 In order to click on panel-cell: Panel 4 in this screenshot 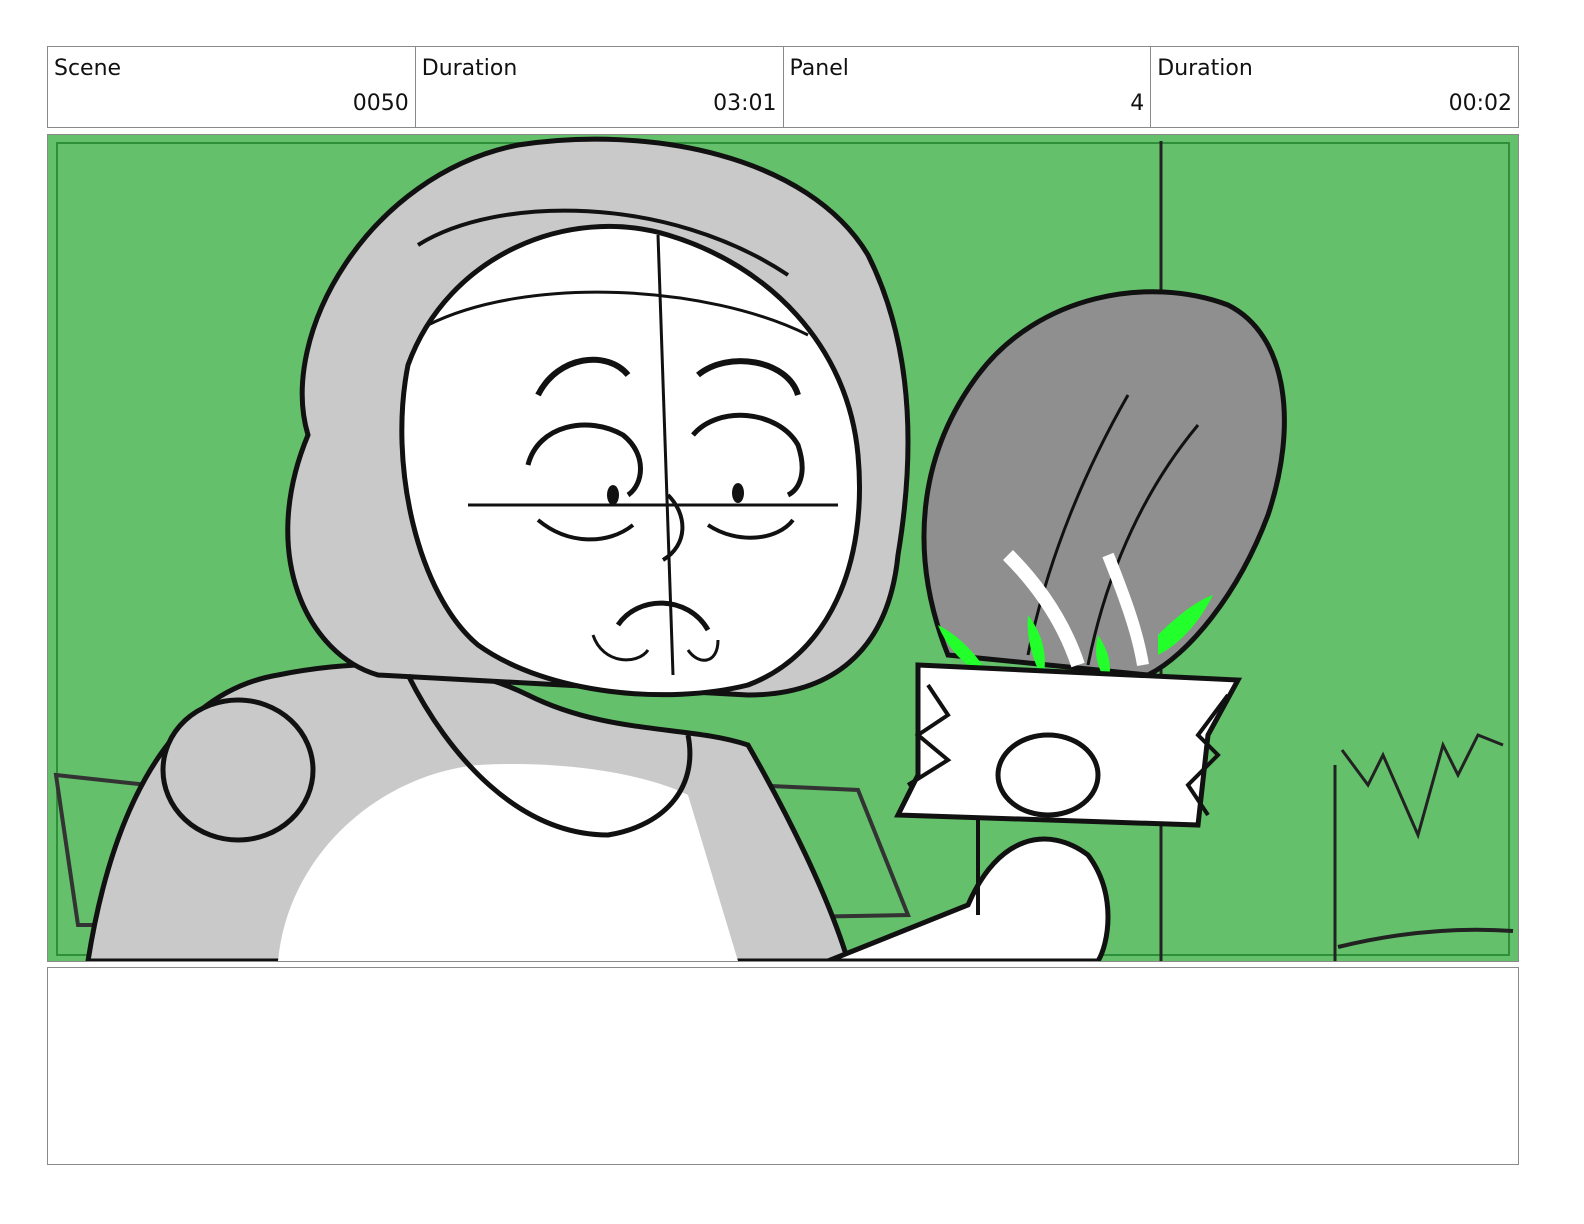, I will do `click(968, 87)`.